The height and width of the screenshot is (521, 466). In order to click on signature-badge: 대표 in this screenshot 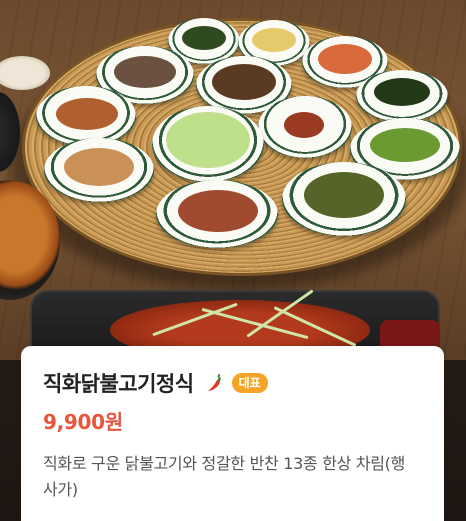, I will do `click(249, 383)`.